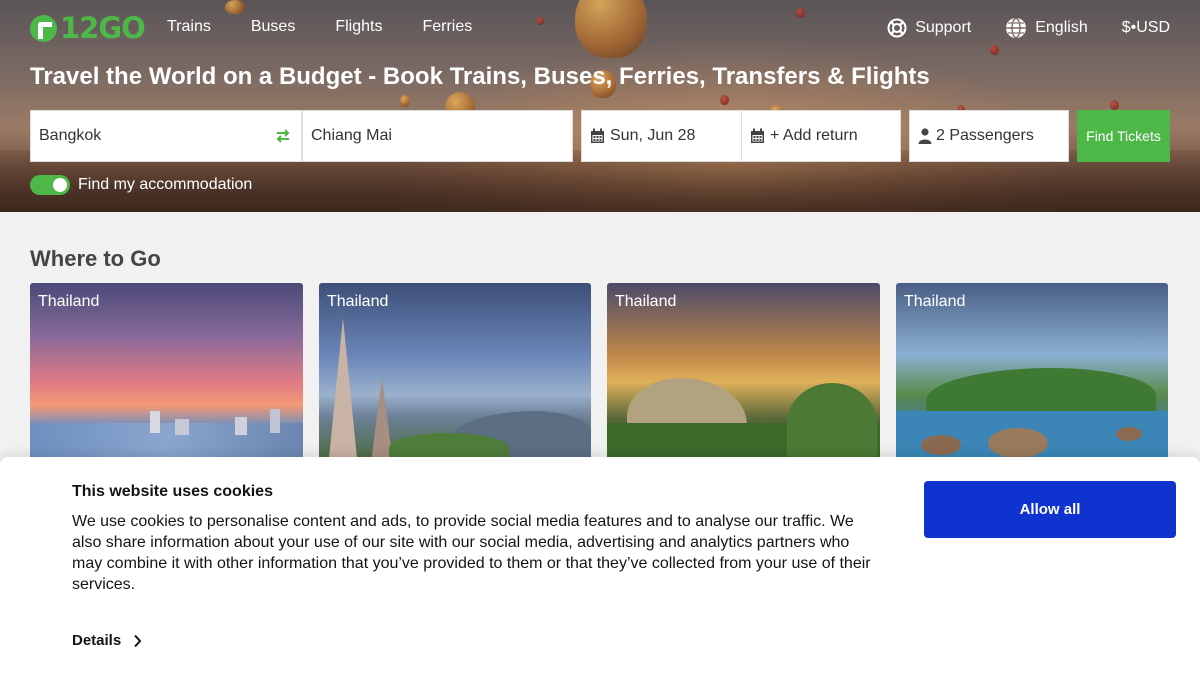 The height and width of the screenshot is (675, 1200). What do you see at coordinates (103, 28) in the screenshot?
I see `logo-text: 12GO` at bounding box center [103, 28].